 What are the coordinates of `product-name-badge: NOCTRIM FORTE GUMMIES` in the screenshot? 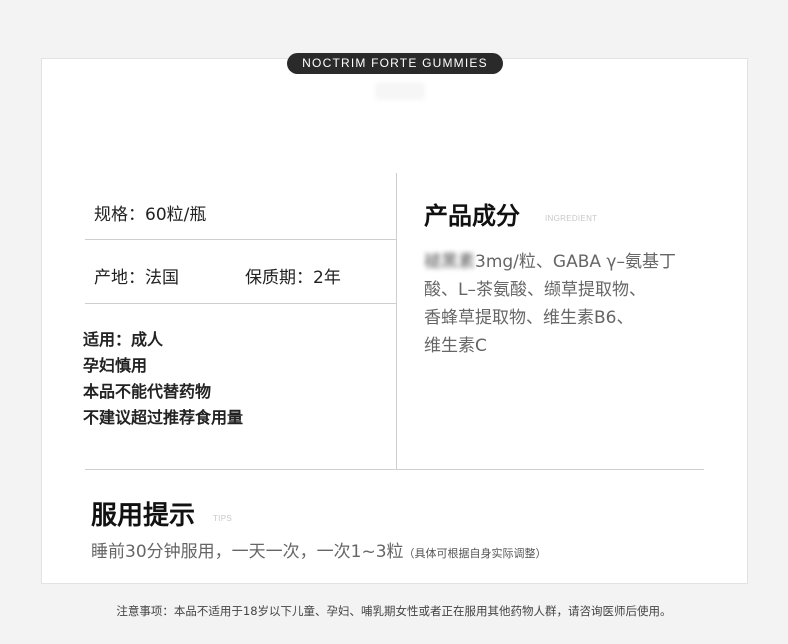 It's located at (395, 63).